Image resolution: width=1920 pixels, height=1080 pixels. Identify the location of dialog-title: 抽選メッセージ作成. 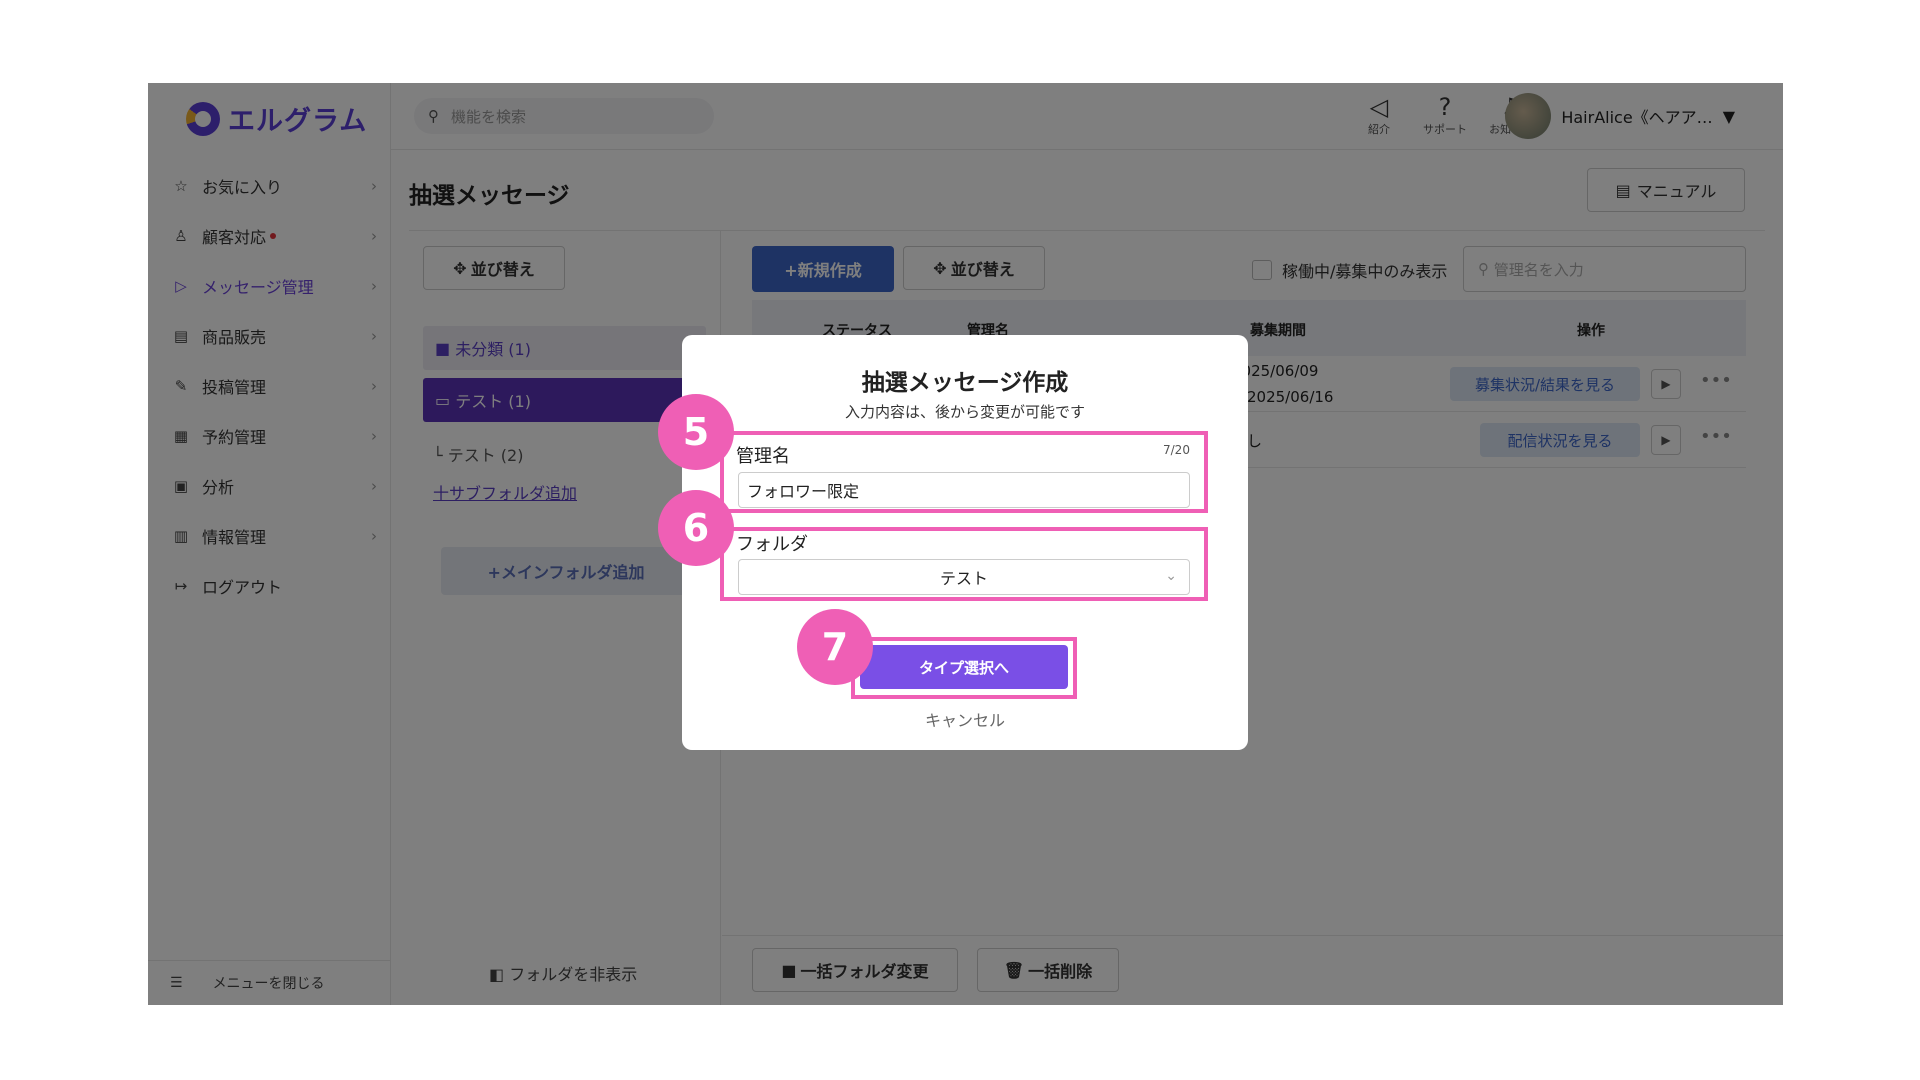
(965, 383).